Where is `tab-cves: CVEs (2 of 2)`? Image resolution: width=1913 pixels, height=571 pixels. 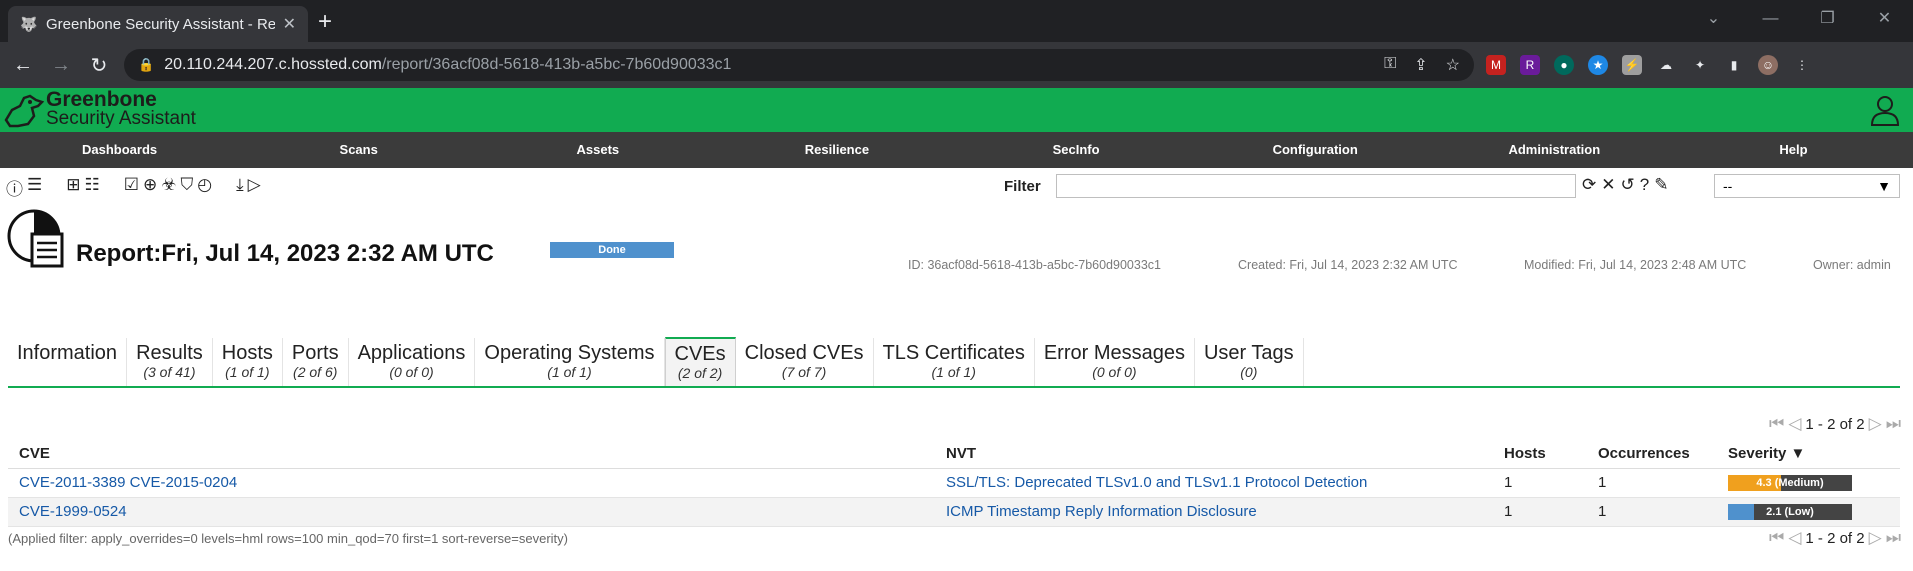
tab-cves: CVEs (2 of 2) is located at coordinates (700, 361).